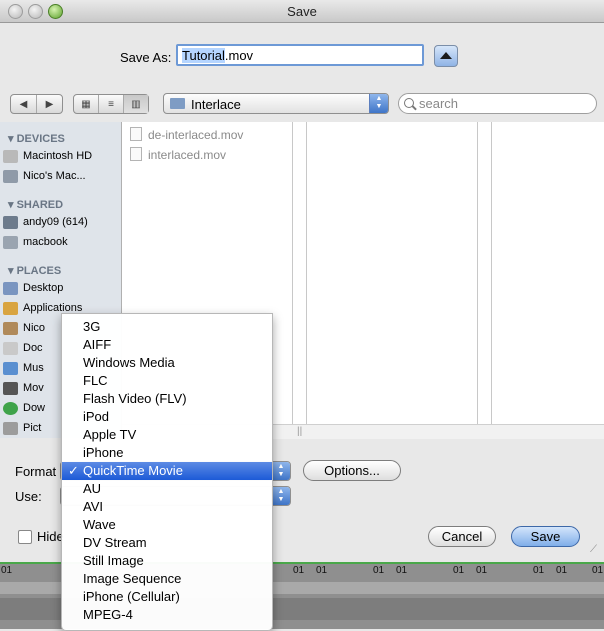 Image resolution: width=604 pixels, height=631 pixels. I want to click on list-view-icon: ≡, so click(111, 104).